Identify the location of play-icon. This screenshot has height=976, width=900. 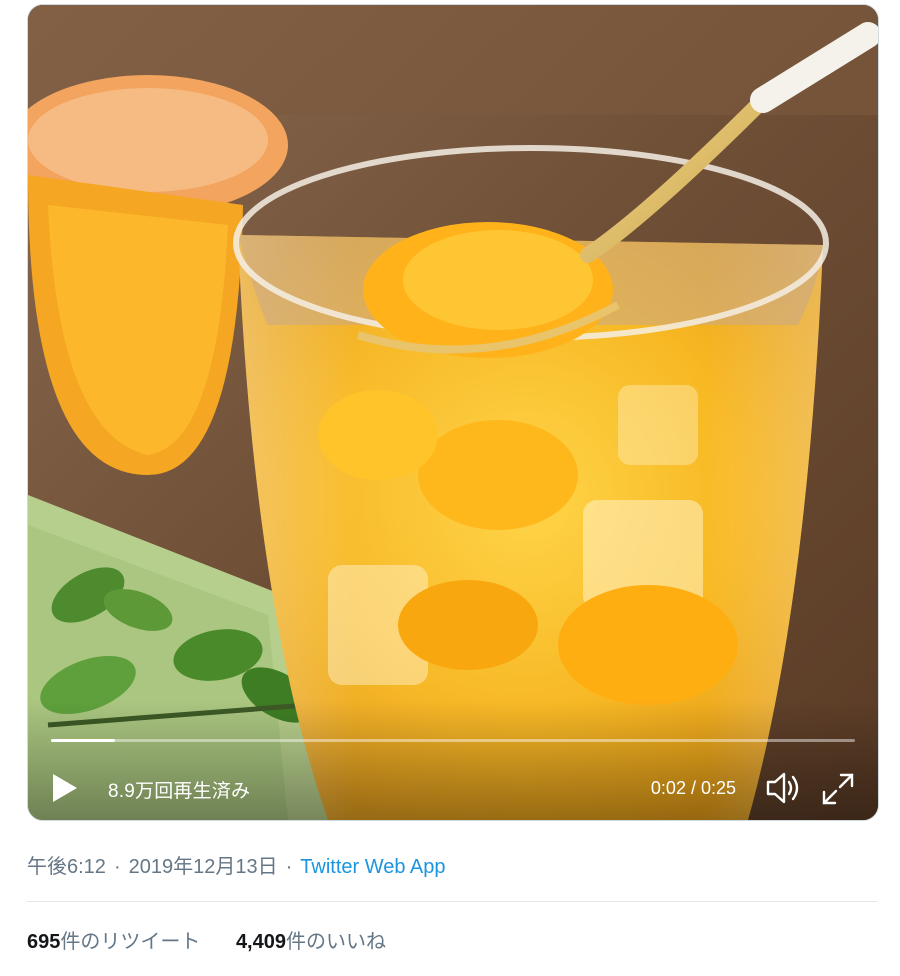
(65, 788).